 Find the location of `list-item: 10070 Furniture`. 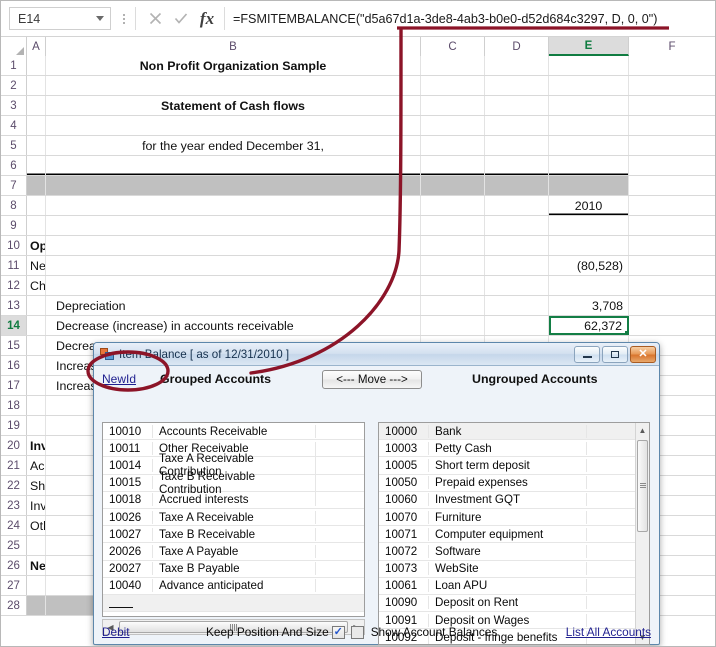

list-item: 10070 Furniture is located at coordinates (507, 518).